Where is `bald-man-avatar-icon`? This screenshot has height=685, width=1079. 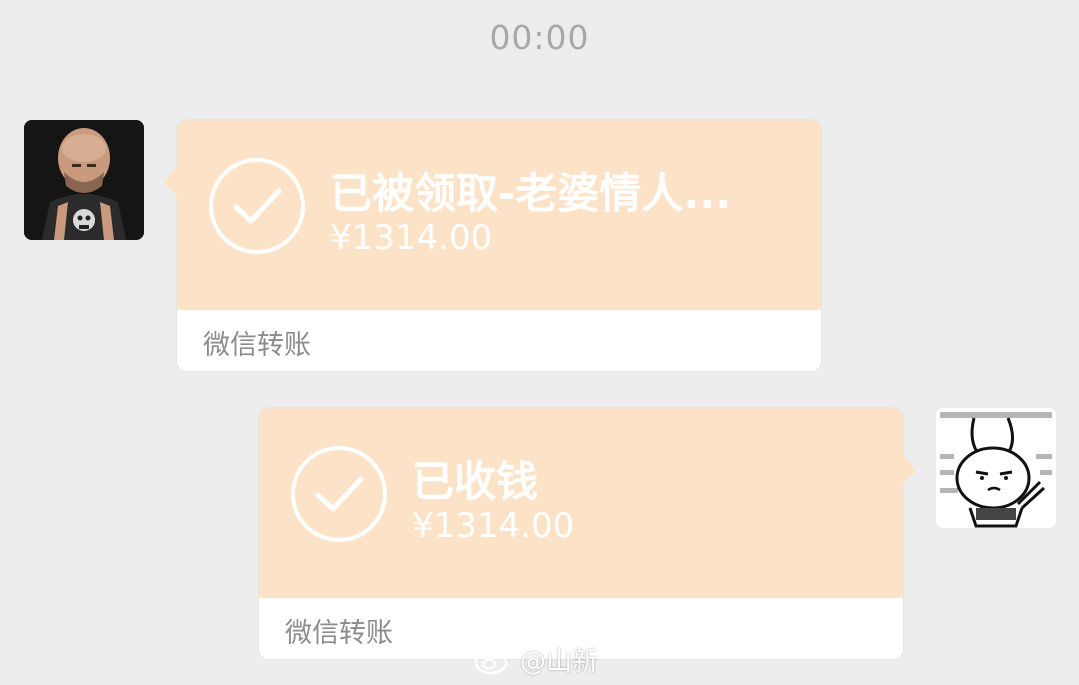
bald-man-avatar-icon is located at coordinates (84, 180).